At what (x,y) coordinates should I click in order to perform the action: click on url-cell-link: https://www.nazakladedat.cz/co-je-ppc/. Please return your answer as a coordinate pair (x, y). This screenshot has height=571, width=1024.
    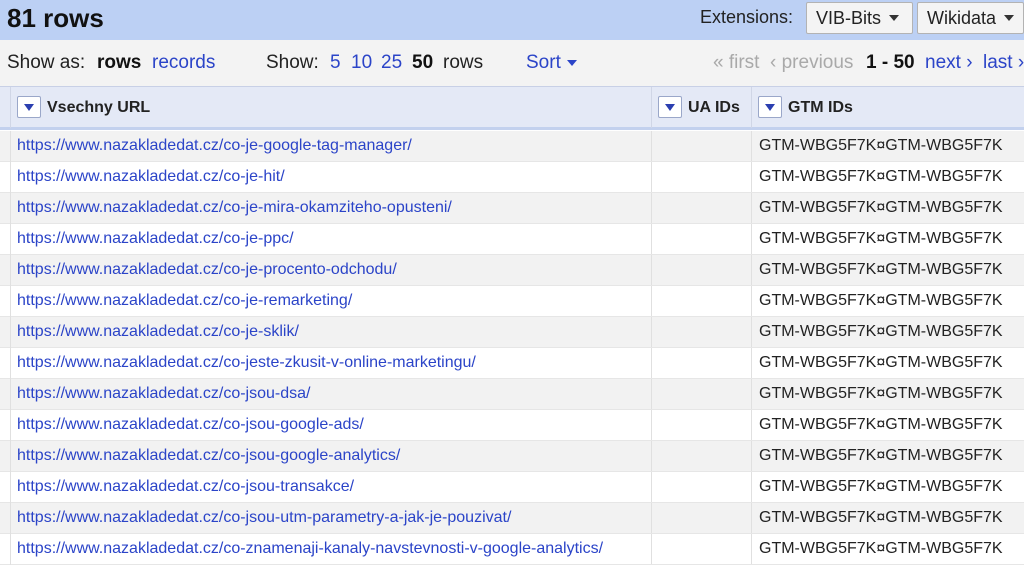
    Looking at the image, I should click on (333, 239).